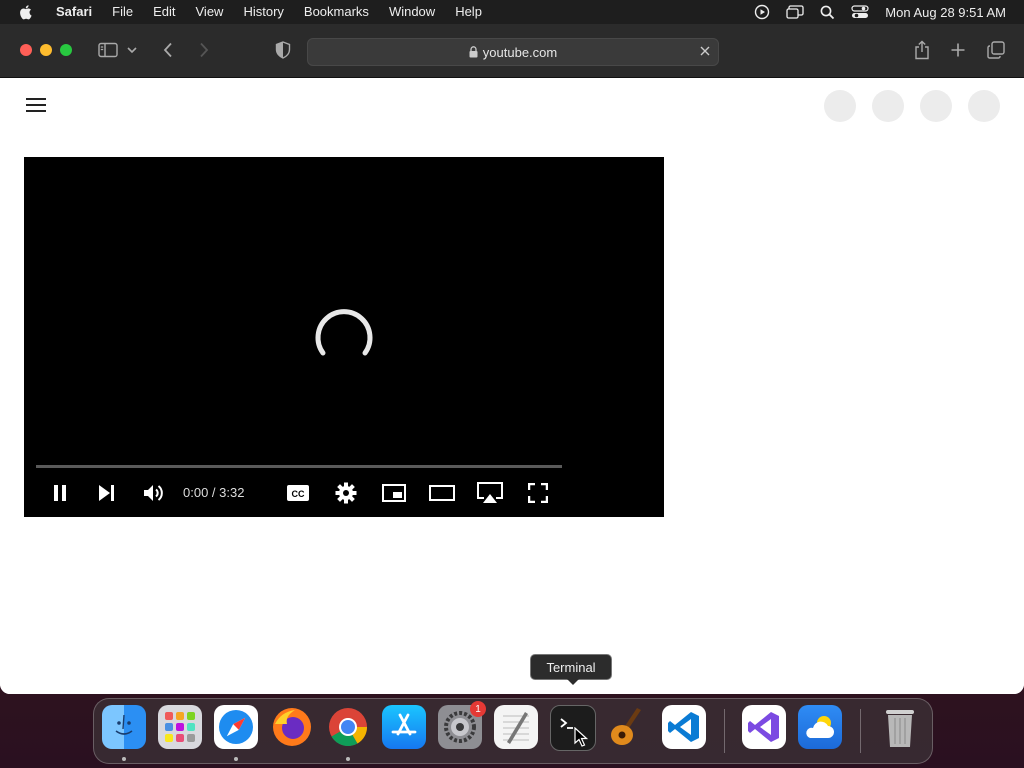 The width and height of the screenshot is (1024, 768). What do you see at coordinates (762, 12) in the screenshot?
I see `play-status-icon` at bounding box center [762, 12].